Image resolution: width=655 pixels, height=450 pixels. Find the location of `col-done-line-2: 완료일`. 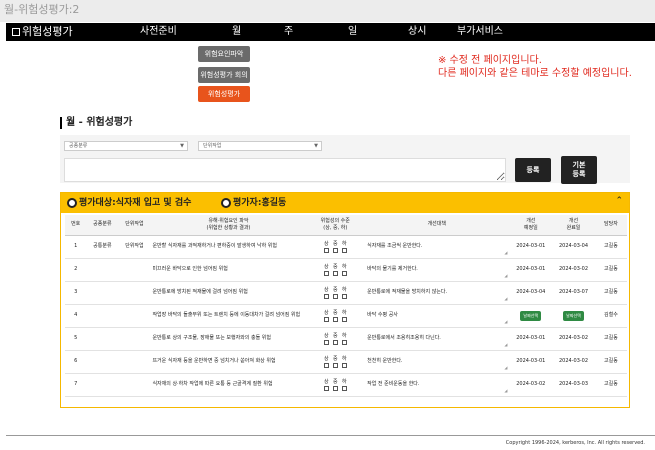

col-done-line-2: 완료일 is located at coordinates (573, 227).